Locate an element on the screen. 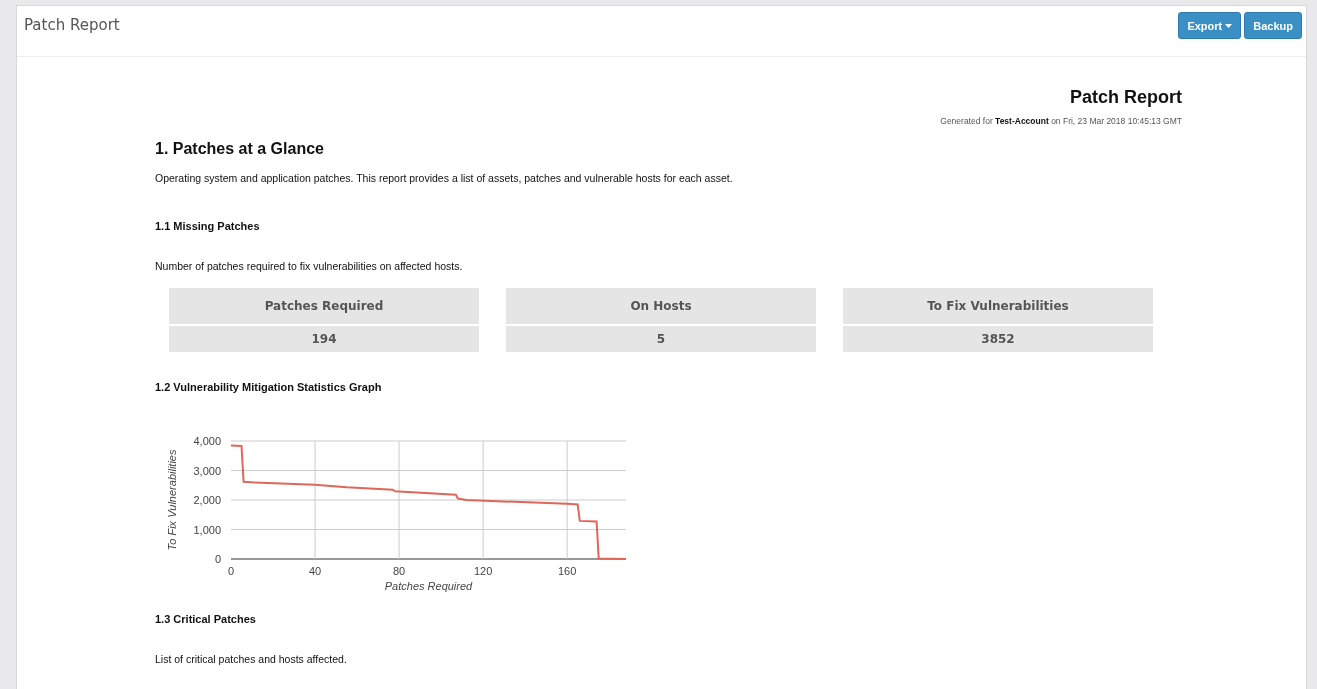 The width and height of the screenshot is (1317, 689). section-heading: 1. Patches at a Glance is located at coordinates (240, 149).